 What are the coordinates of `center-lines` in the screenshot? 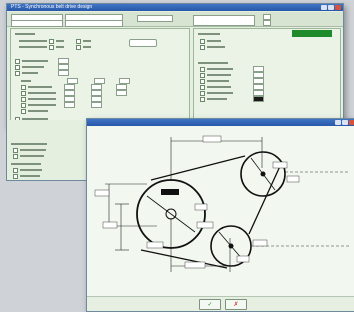 It's located at (300, 209).